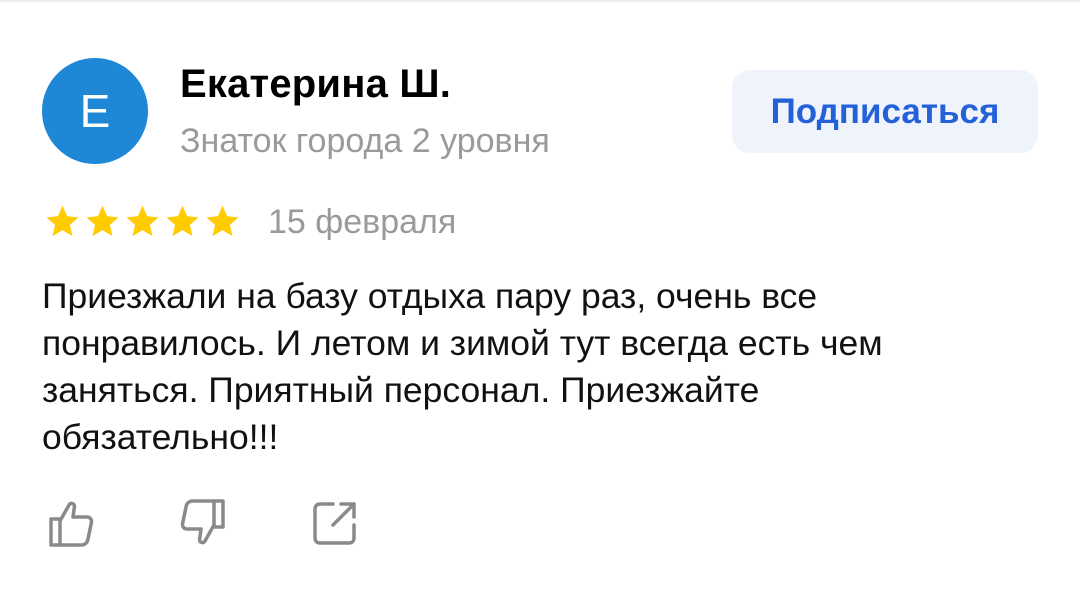 This screenshot has height=607, width=1080. Describe the element at coordinates (335, 523) in the screenshot. I see `share-icon` at that location.